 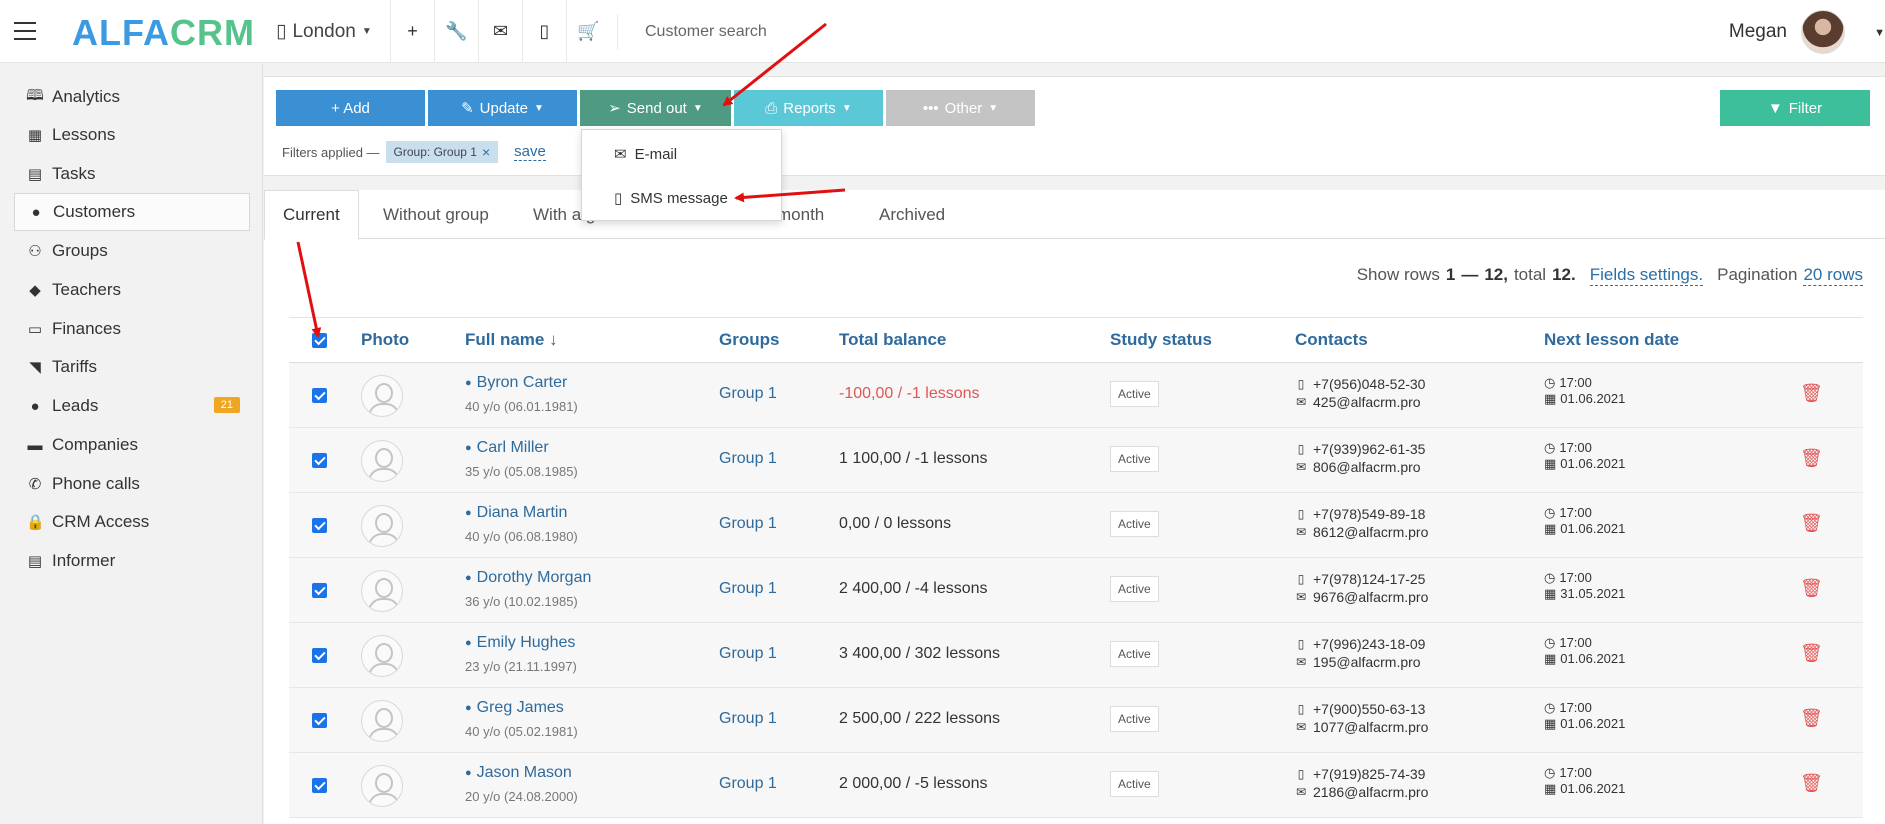 I want to click on update-button: ✎ Update ▼, so click(x=502, y=108).